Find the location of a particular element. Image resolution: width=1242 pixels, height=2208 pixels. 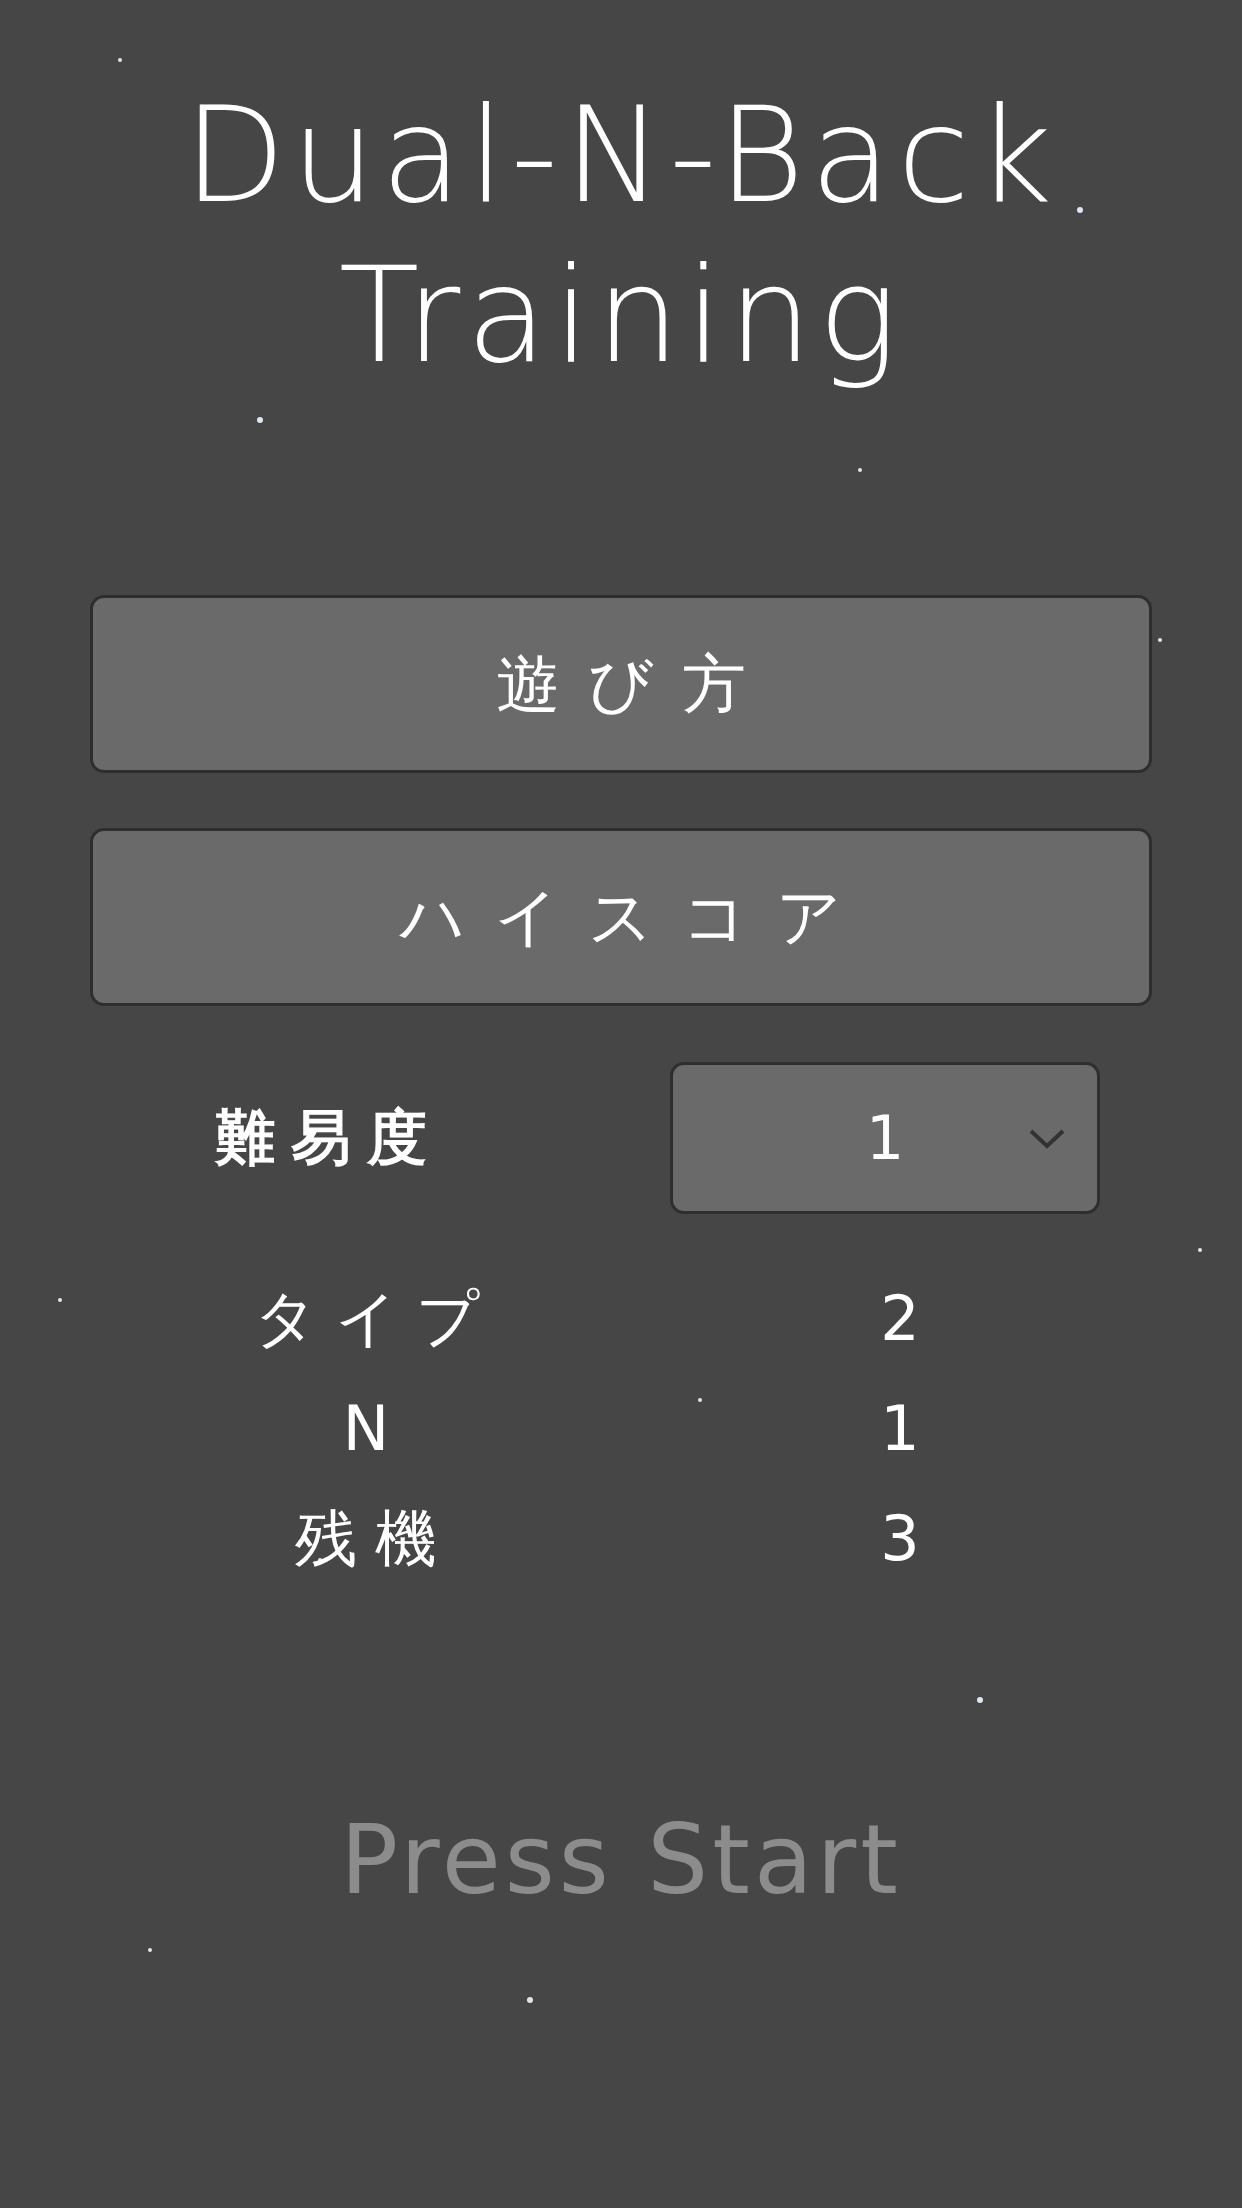

stat-value: 3 is located at coordinates (900, 1539).